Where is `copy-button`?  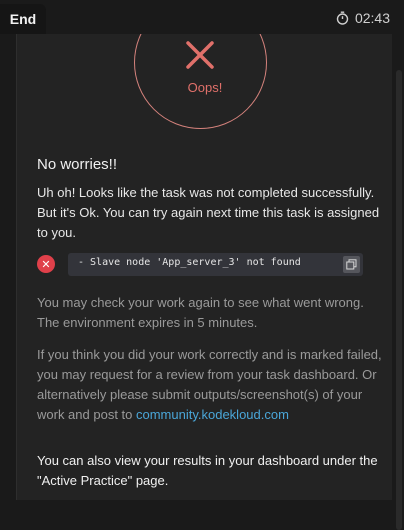 copy-button is located at coordinates (351, 264).